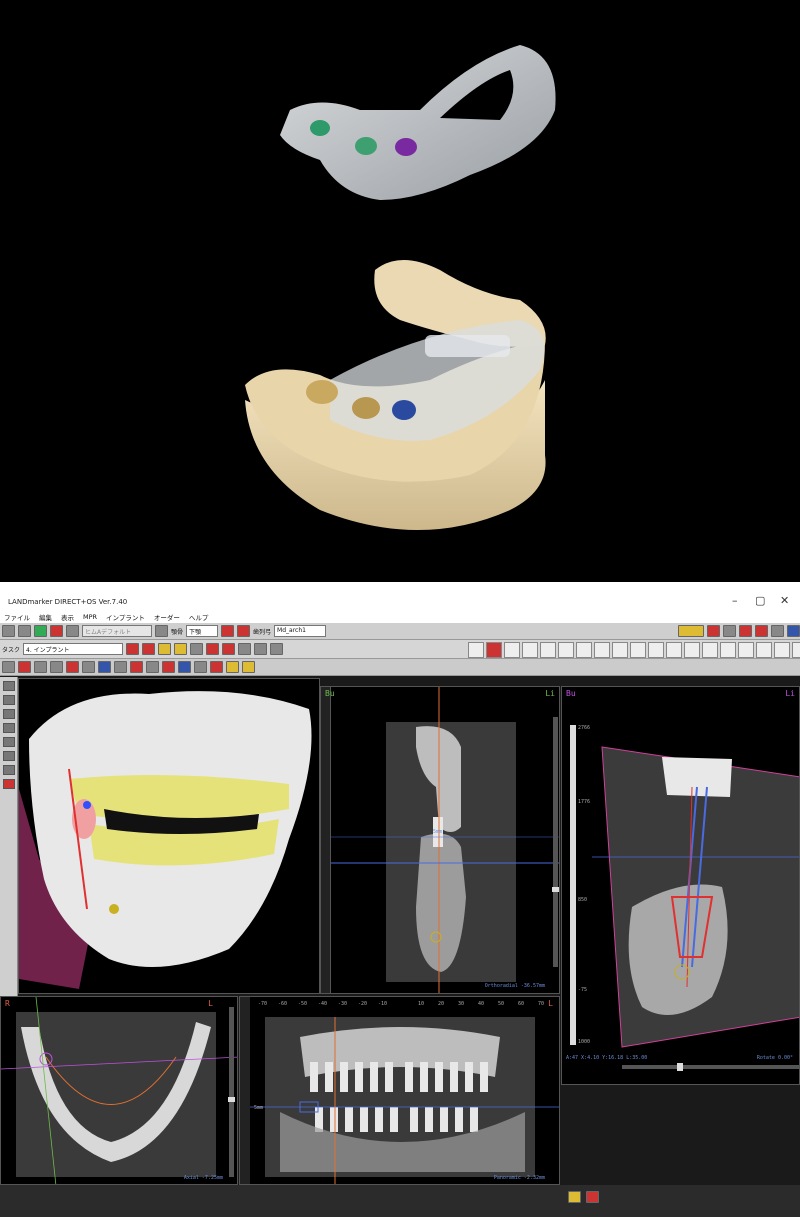 Image resolution: width=800 pixels, height=1217 pixels. I want to click on ortho-scale-label: 5mm, so click(438, 832).